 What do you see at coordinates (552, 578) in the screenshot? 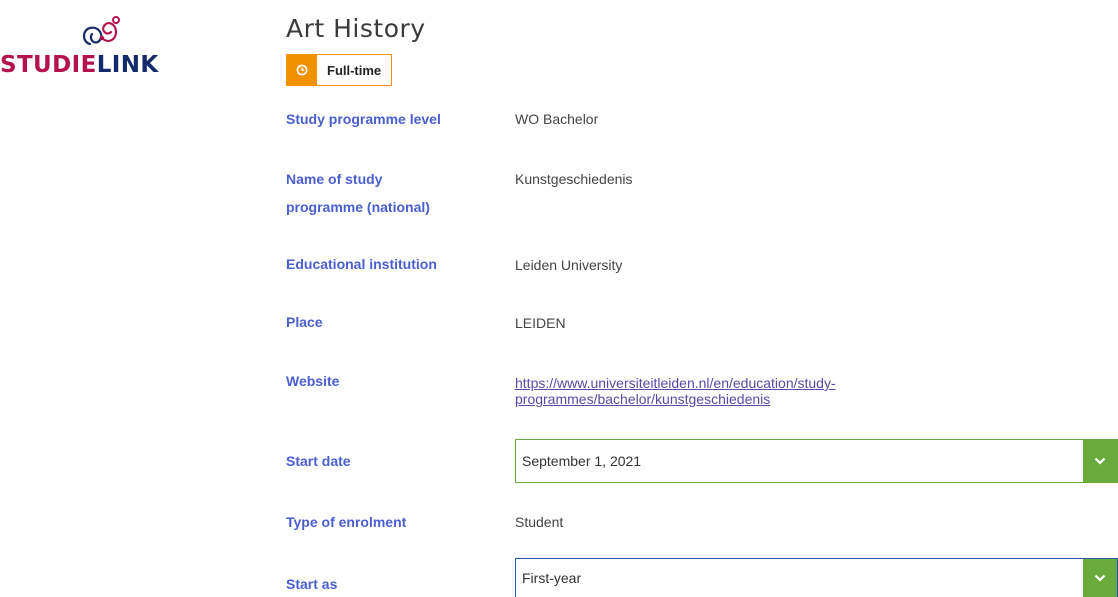
I see `start-as-value: First-year` at bounding box center [552, 578].